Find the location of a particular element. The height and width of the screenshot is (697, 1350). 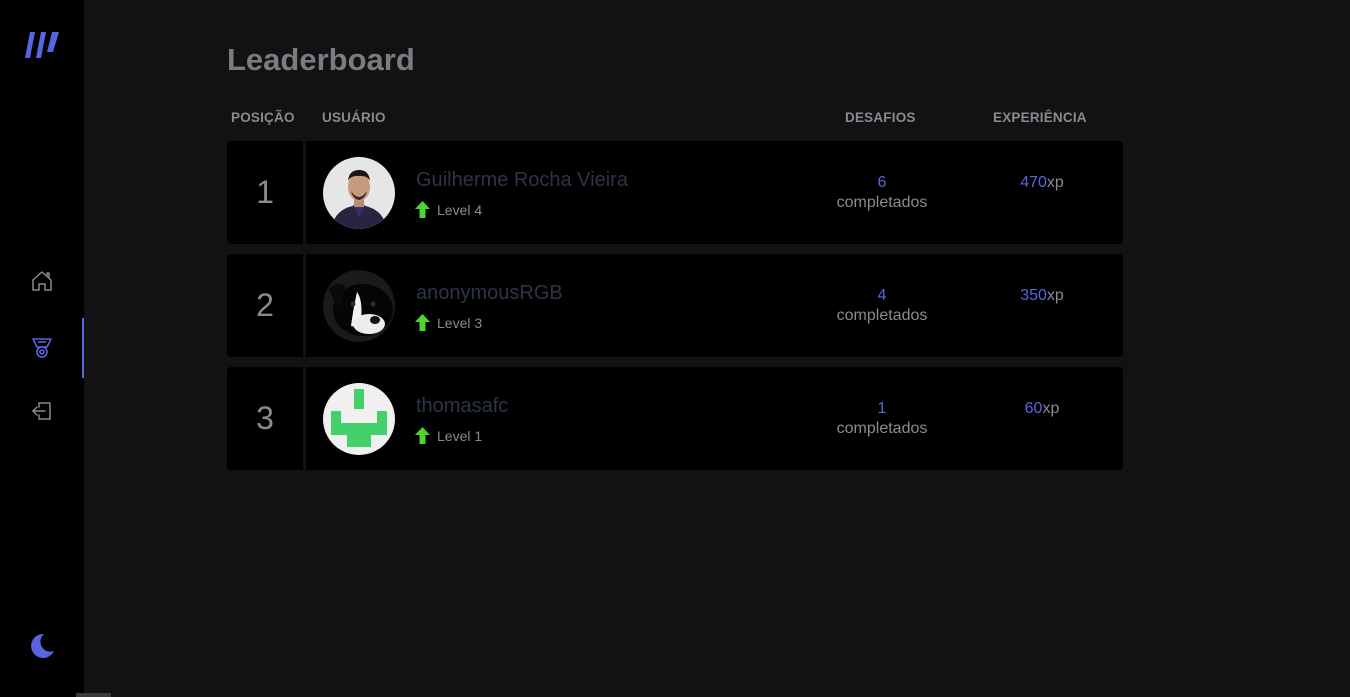

rank: 2 is located at coordinates (266, 305).